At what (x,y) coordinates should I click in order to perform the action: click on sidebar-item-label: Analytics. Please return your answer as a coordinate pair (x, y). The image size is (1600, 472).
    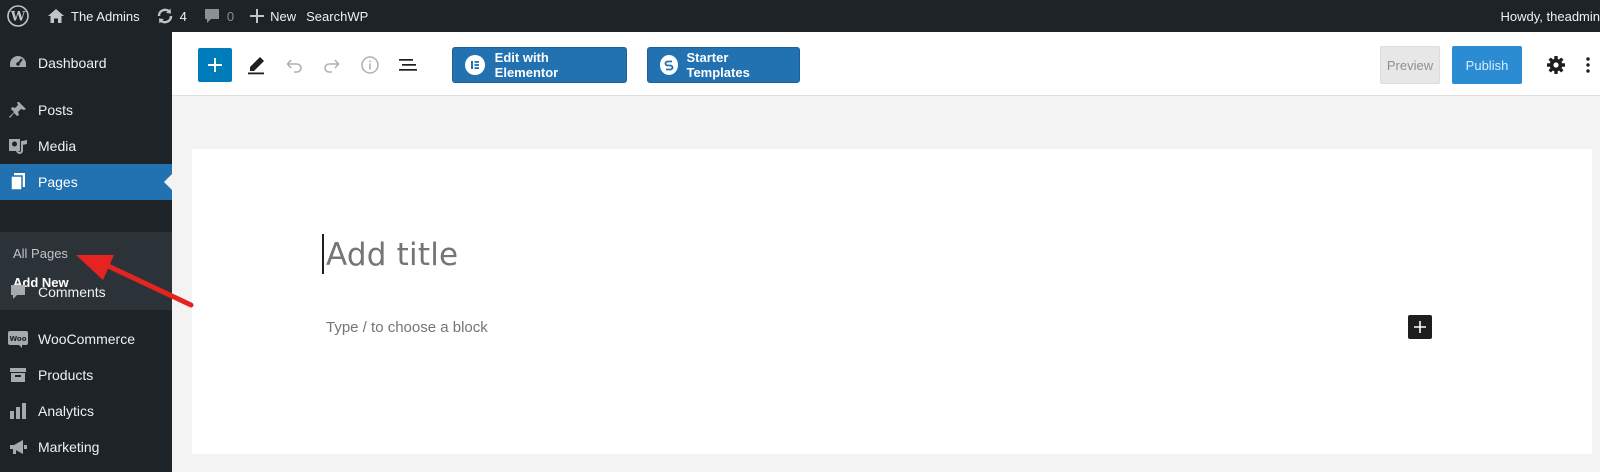
    Looking at the image, I should click on (66, 411).